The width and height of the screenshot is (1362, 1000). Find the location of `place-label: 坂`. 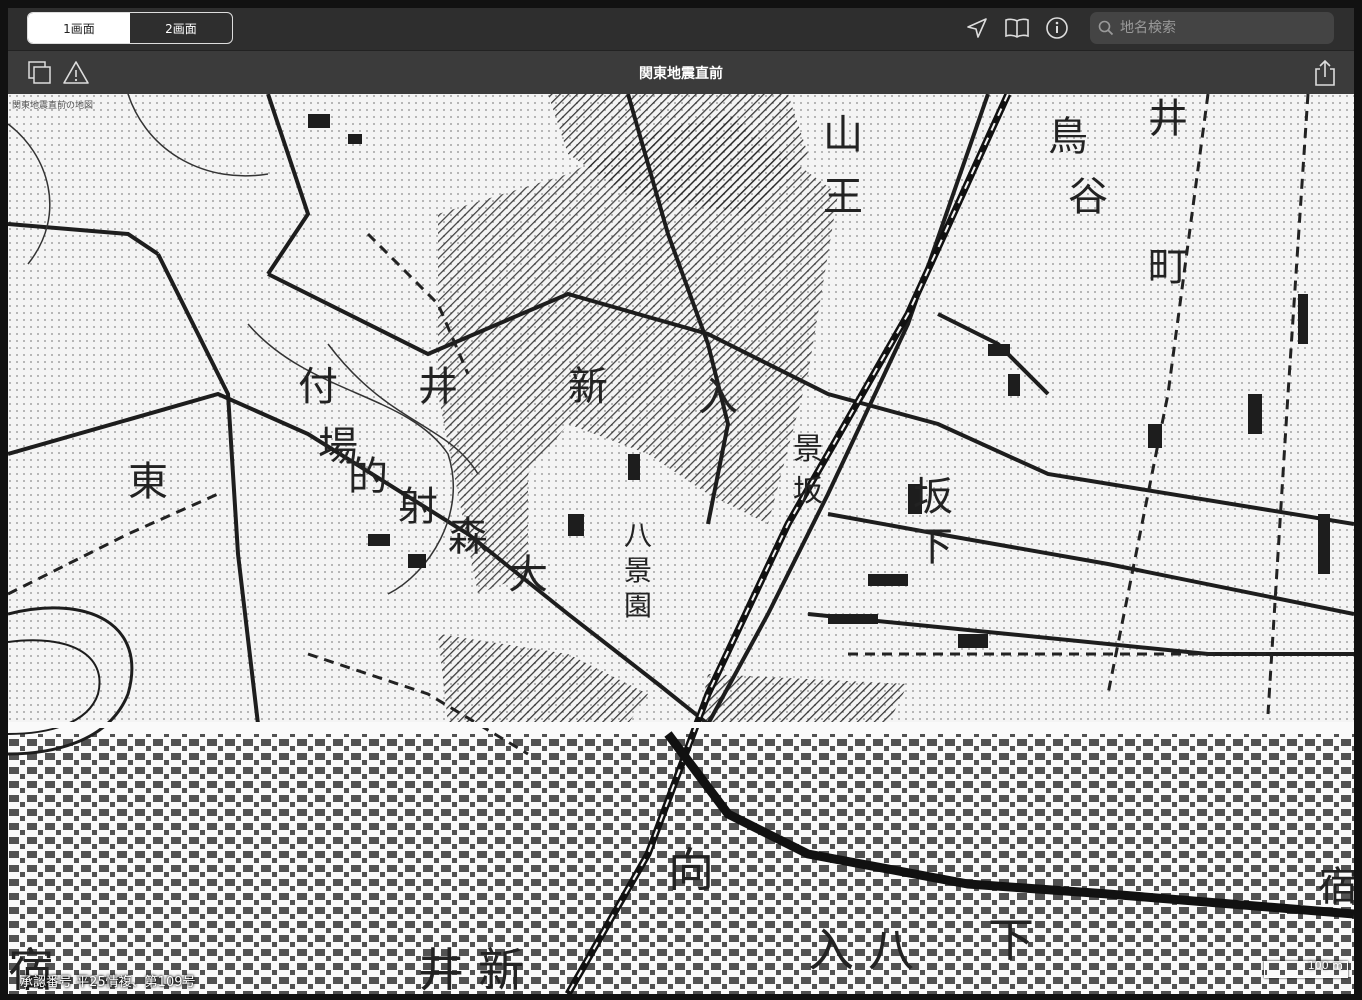

place-label: 坂 is located at coordinates (808, 491).